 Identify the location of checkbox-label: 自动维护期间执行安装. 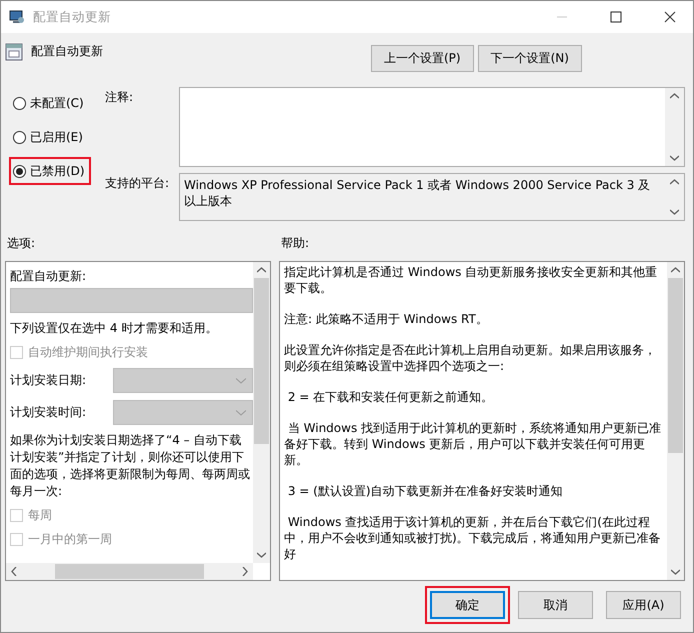
(88, 352).